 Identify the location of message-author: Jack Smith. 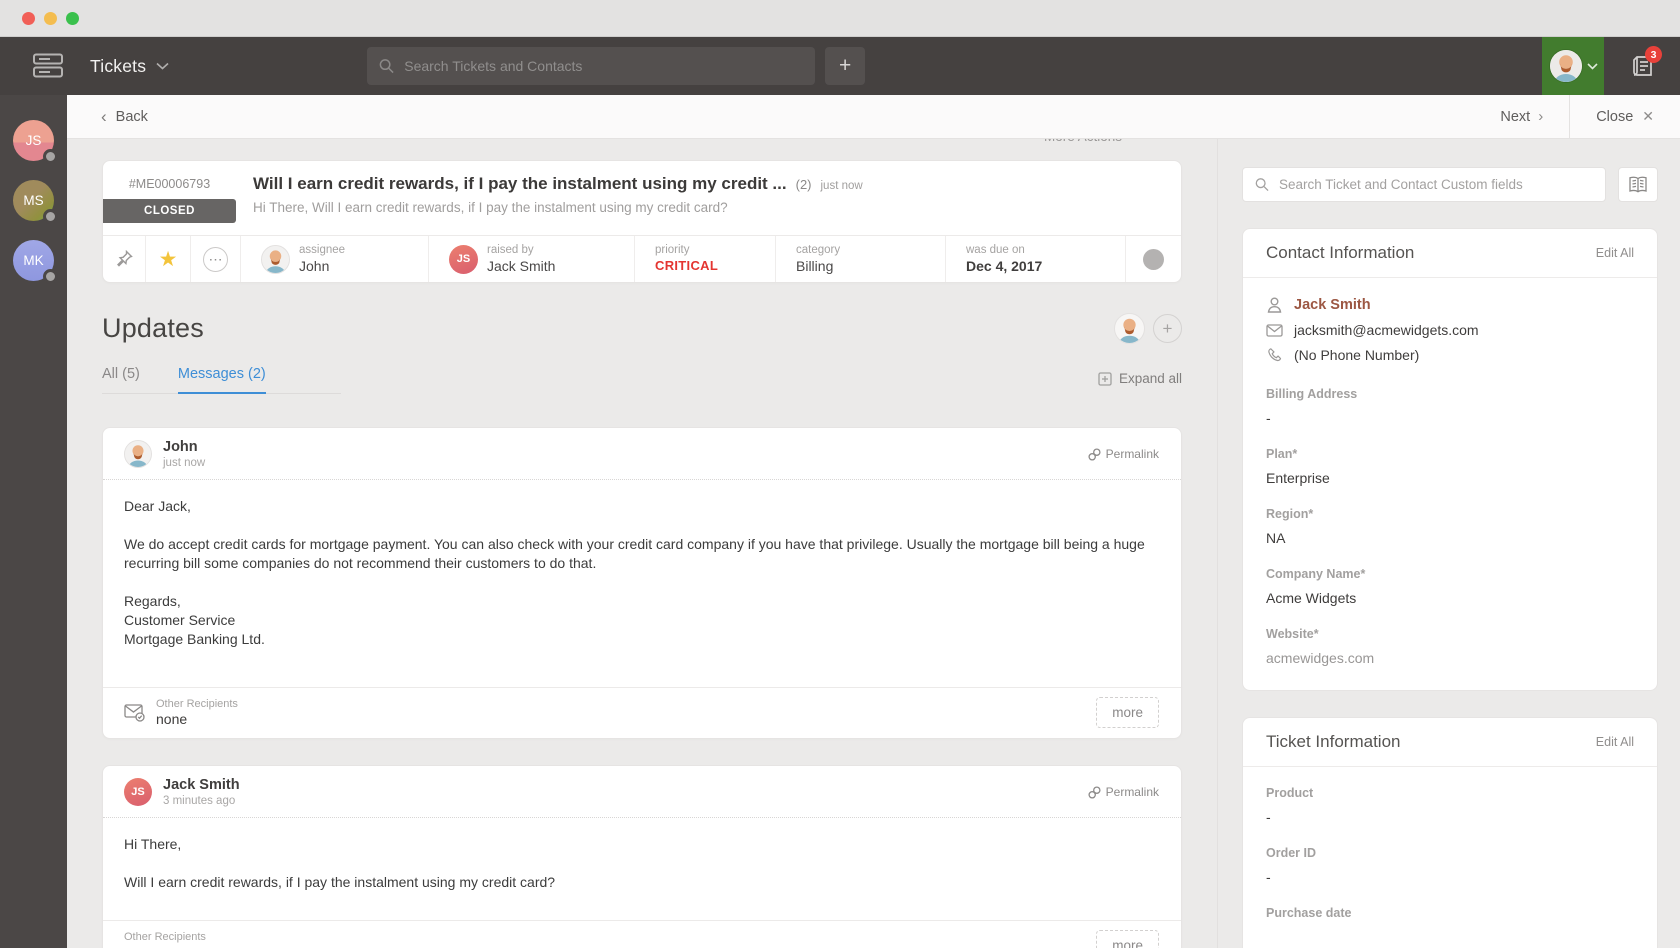
(201, 785).